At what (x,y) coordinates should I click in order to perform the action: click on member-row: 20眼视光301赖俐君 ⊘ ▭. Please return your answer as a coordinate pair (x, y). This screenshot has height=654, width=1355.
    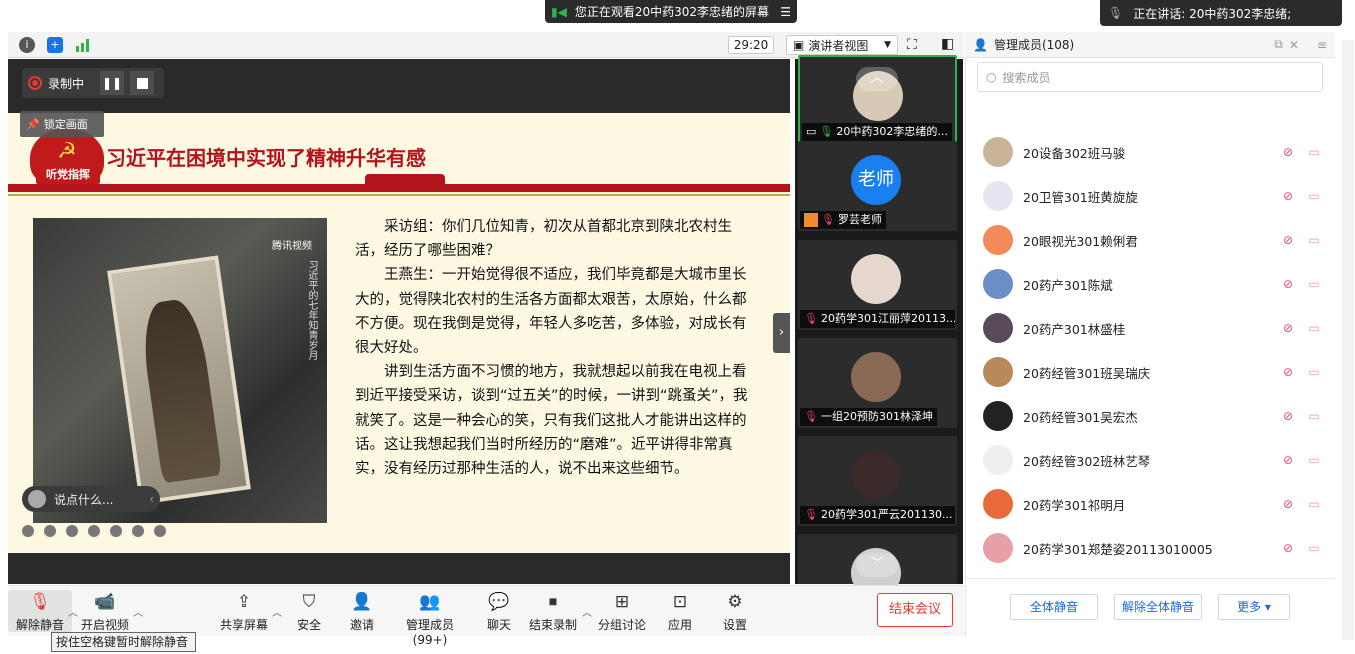
    Looking at the image, I should click on (1153, 240).